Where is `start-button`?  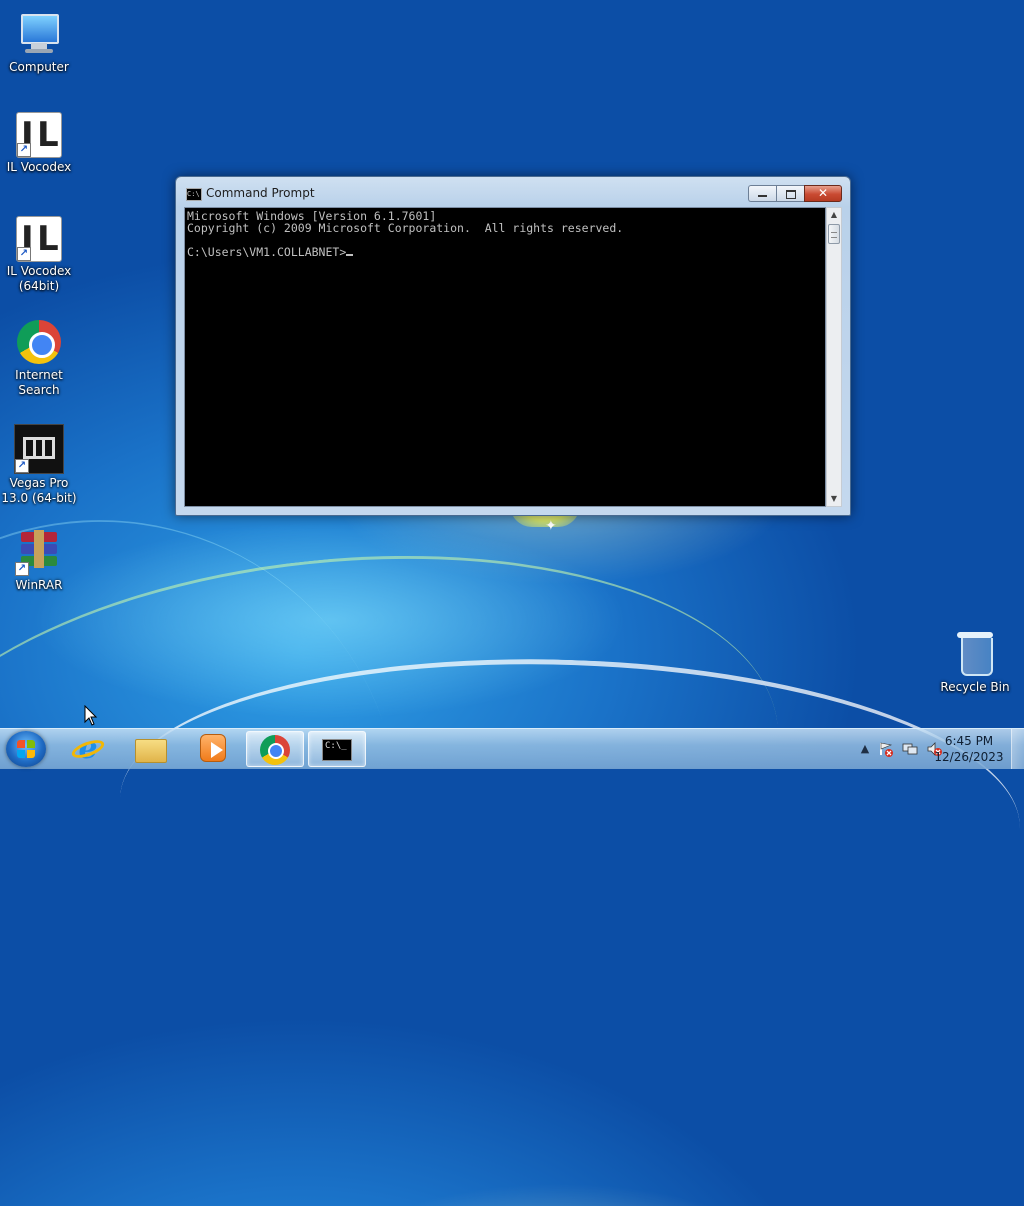 start-button is located at coordinates (26, 749).